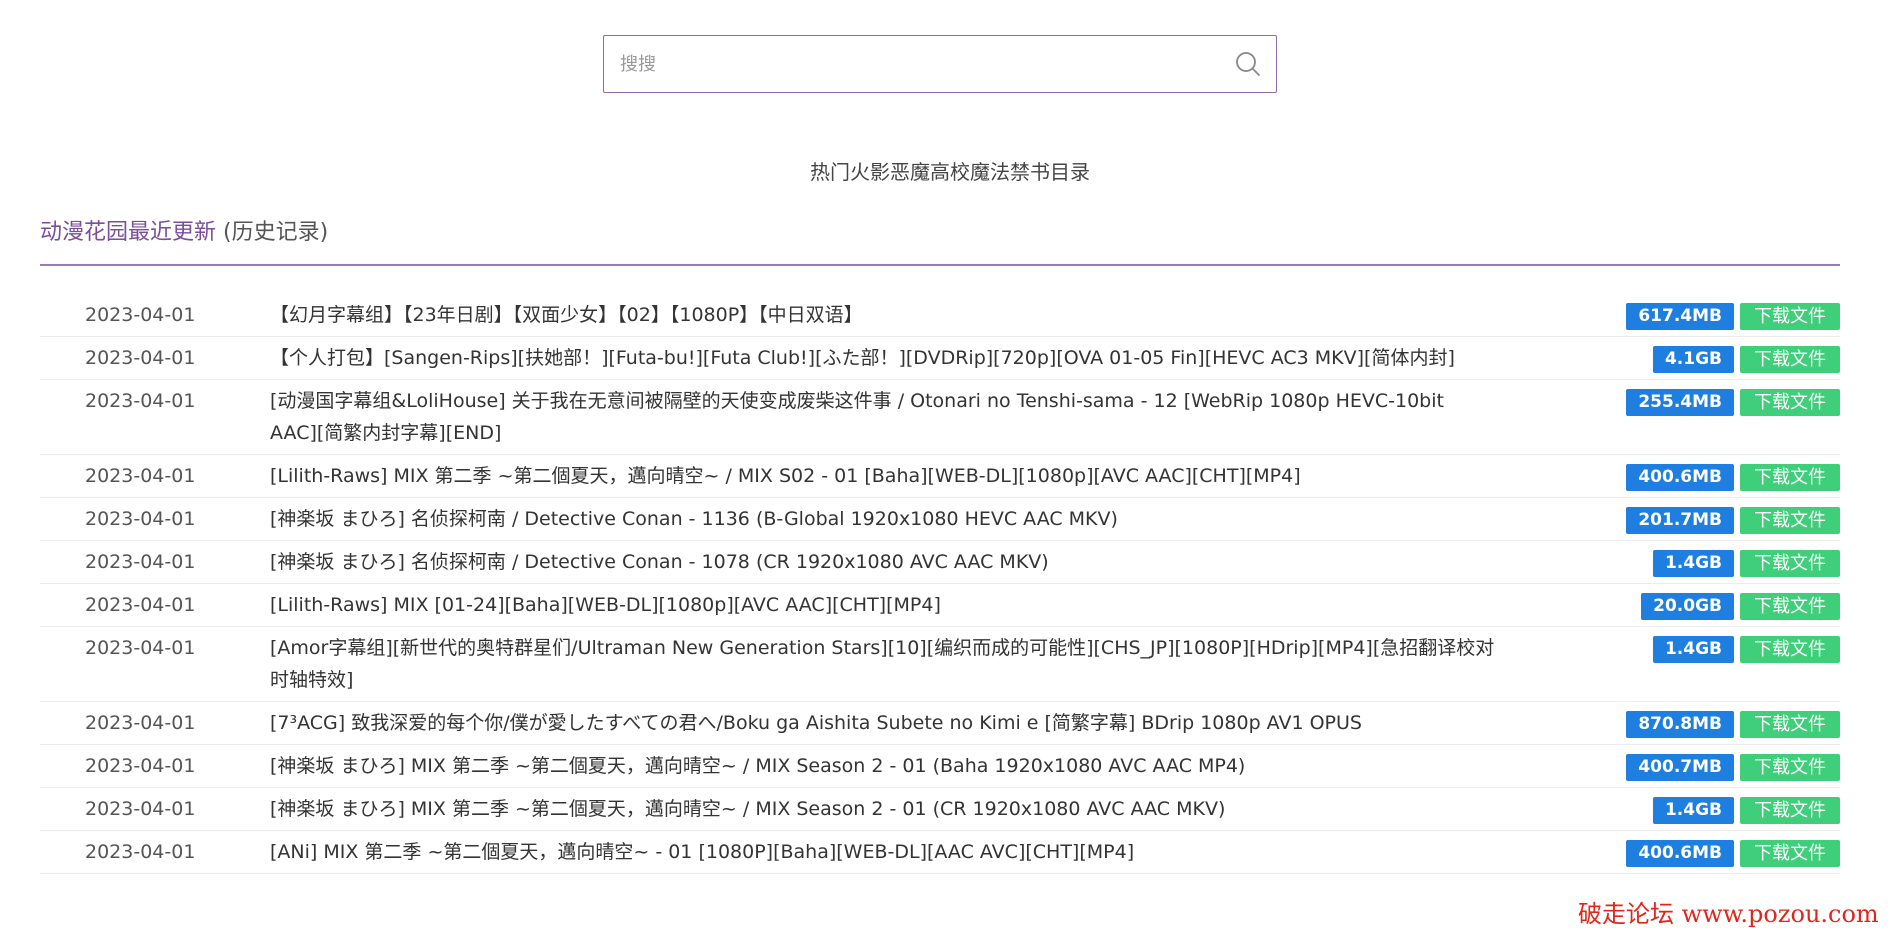 This screenshot has height=928, width=1900. What do you see at coordinates (1680, 724) in the screenshot?
I see `size-badge: 870.8MB` at bounding box center [1680, 724].